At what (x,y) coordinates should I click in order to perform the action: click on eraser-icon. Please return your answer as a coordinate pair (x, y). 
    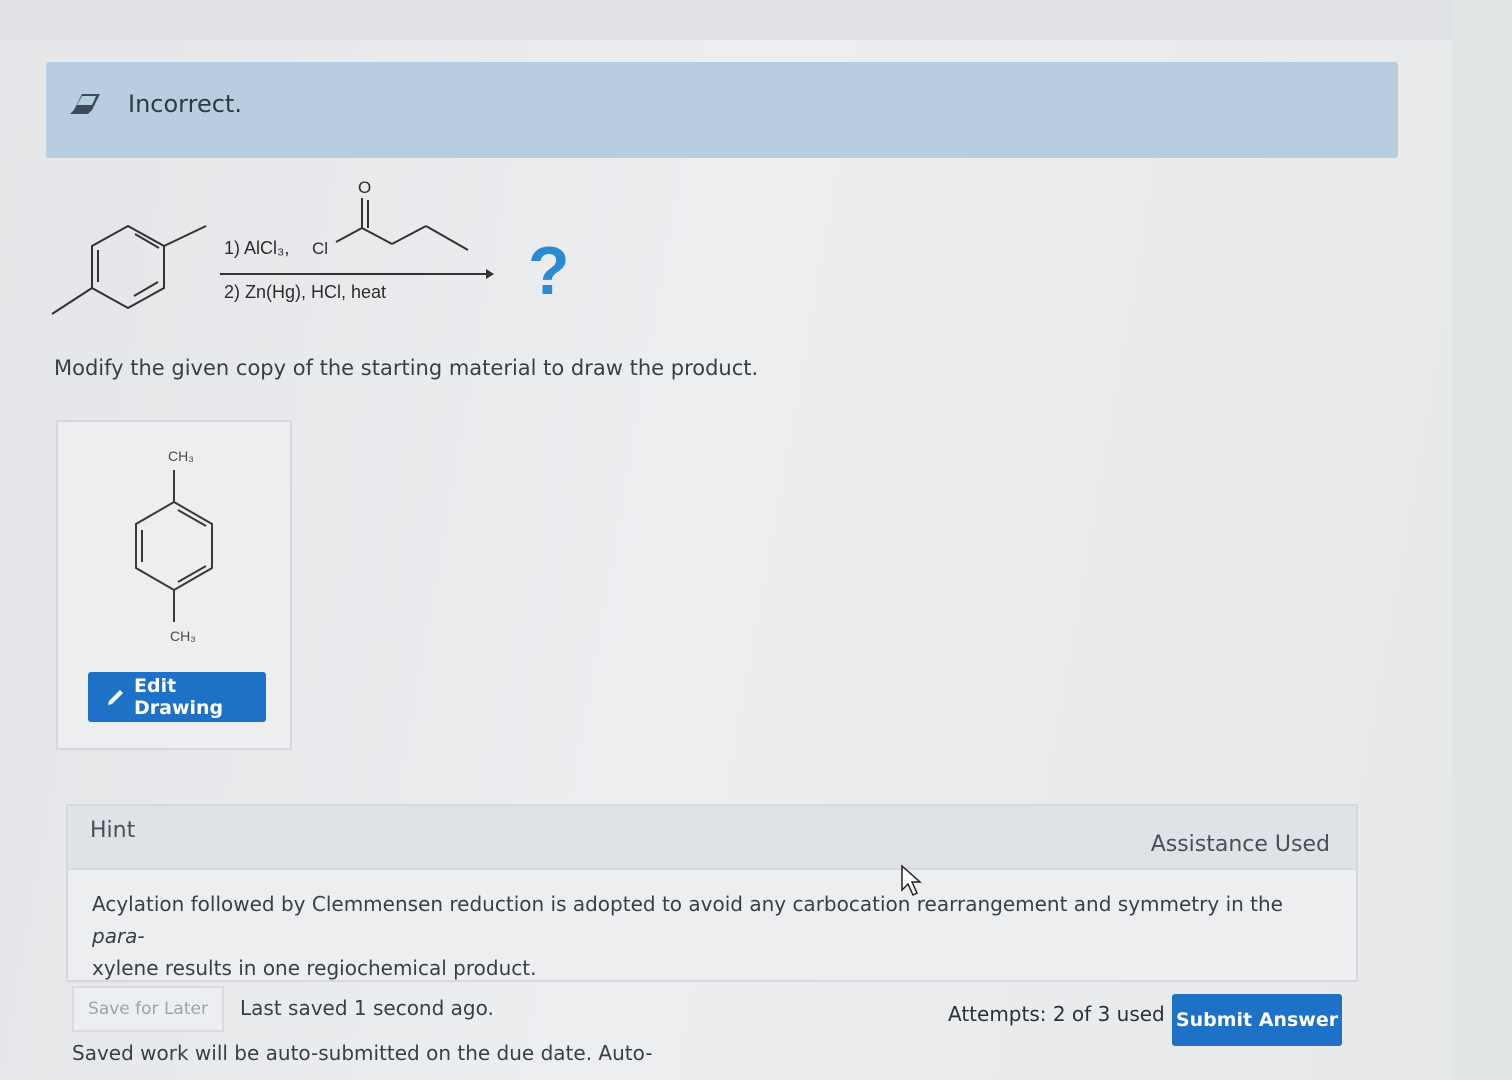
    Looking at the image, I should click on (85, 104).